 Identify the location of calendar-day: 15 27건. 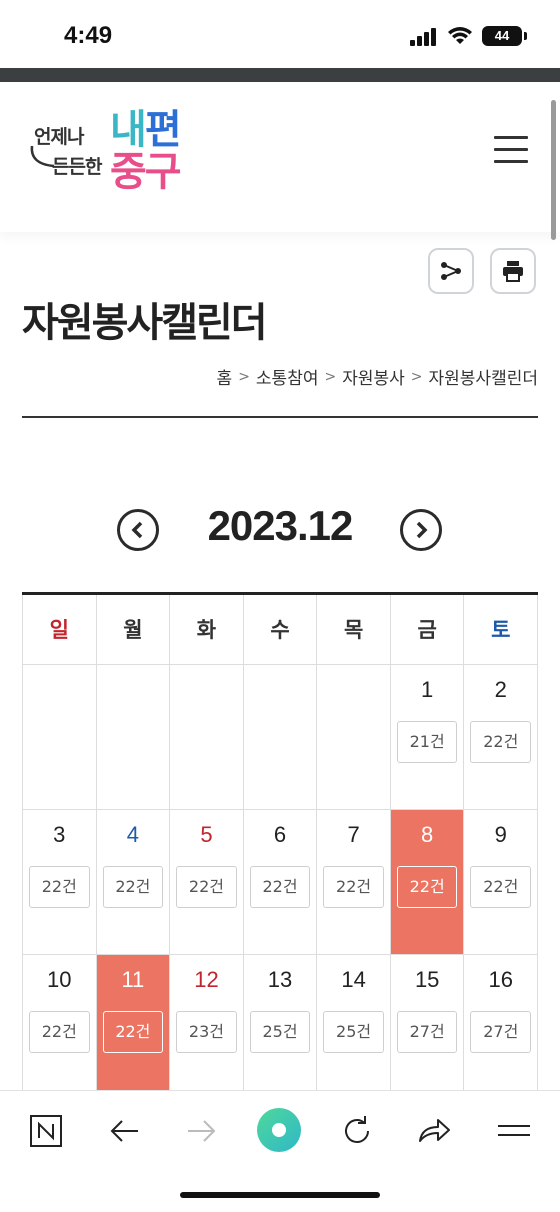
(427, 1027).